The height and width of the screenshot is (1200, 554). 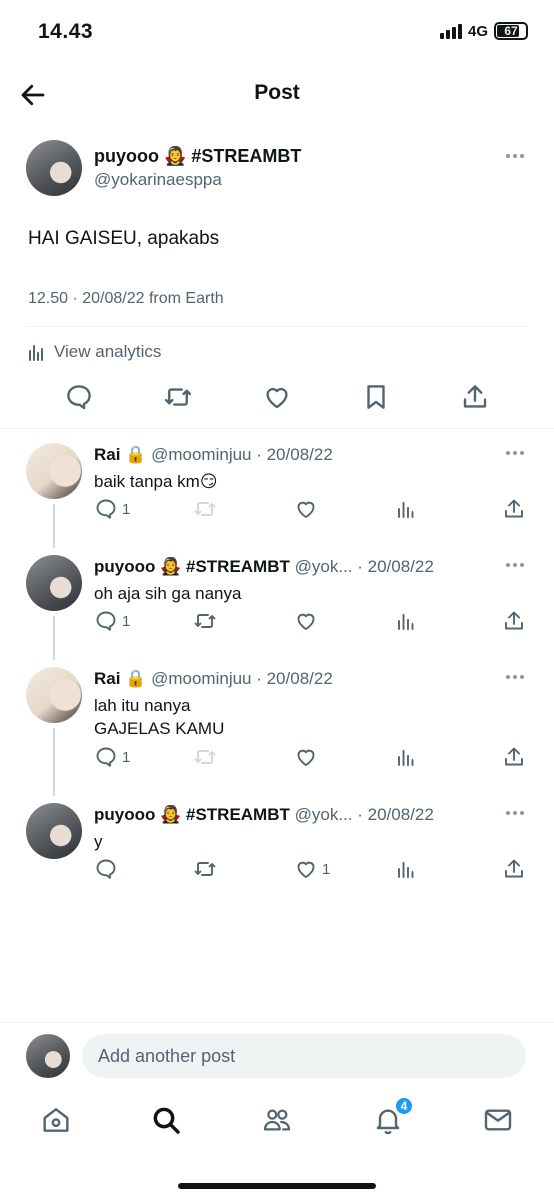 I want to click on home-icon, so click(x=56, y=1120).